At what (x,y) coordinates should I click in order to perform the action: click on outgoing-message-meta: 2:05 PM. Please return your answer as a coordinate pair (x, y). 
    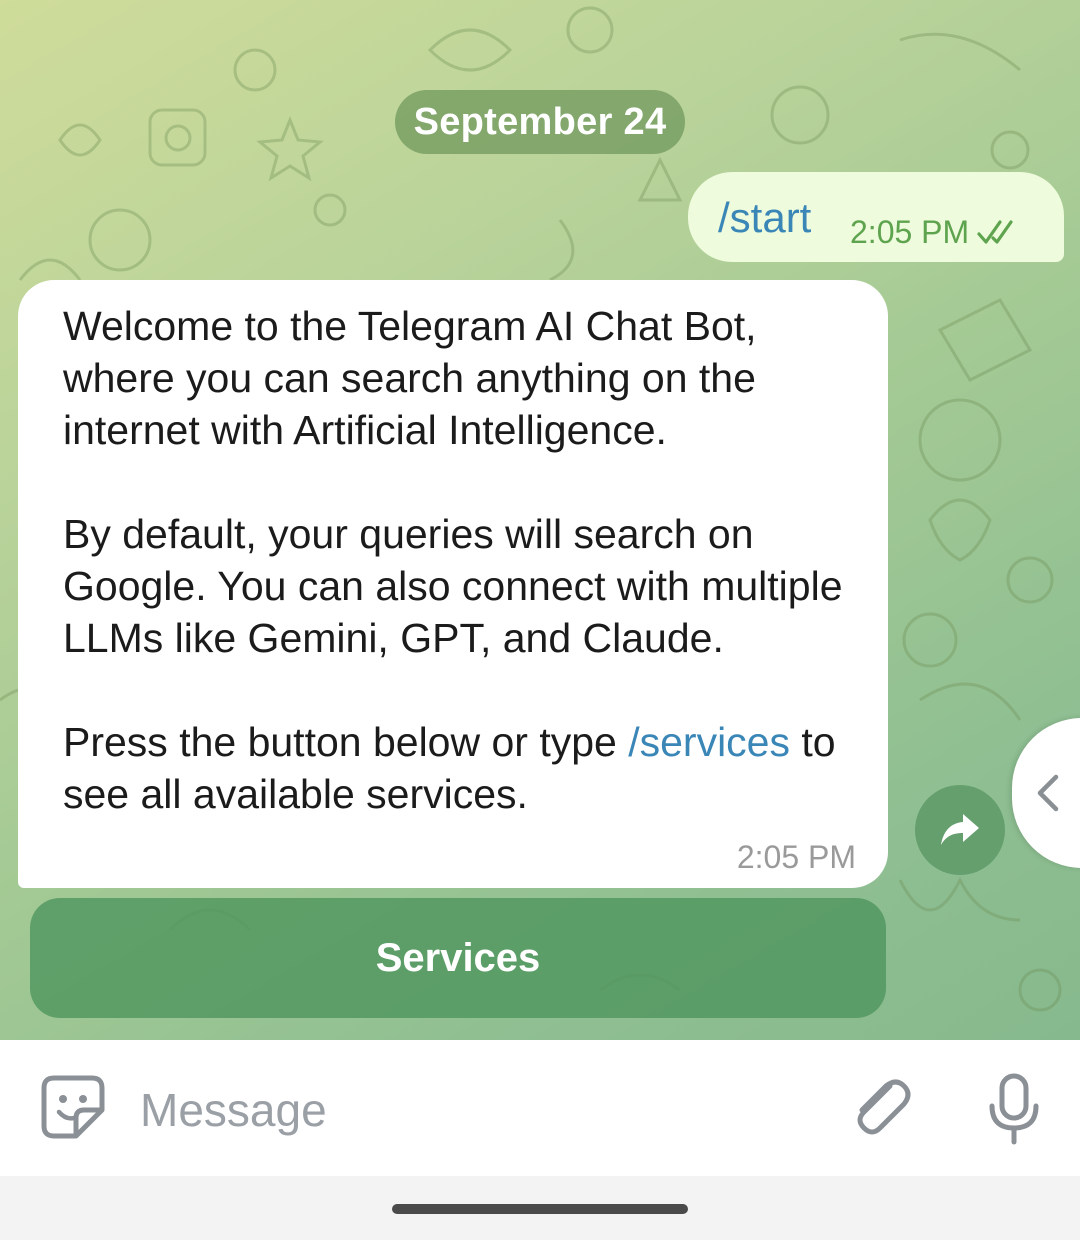
    Looking at the image, I should click on (935, 232).